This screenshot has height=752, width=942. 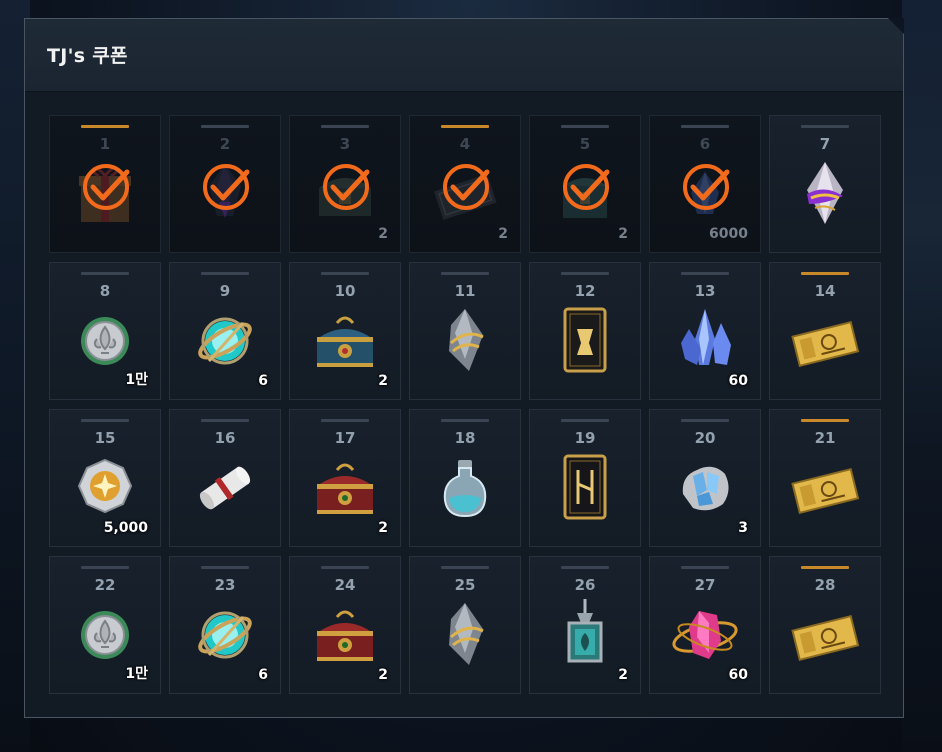 What do you see at coordinates (225, 339) in the screenshot?
I see `orb-compass-icon` at bounding box center [225, 339].